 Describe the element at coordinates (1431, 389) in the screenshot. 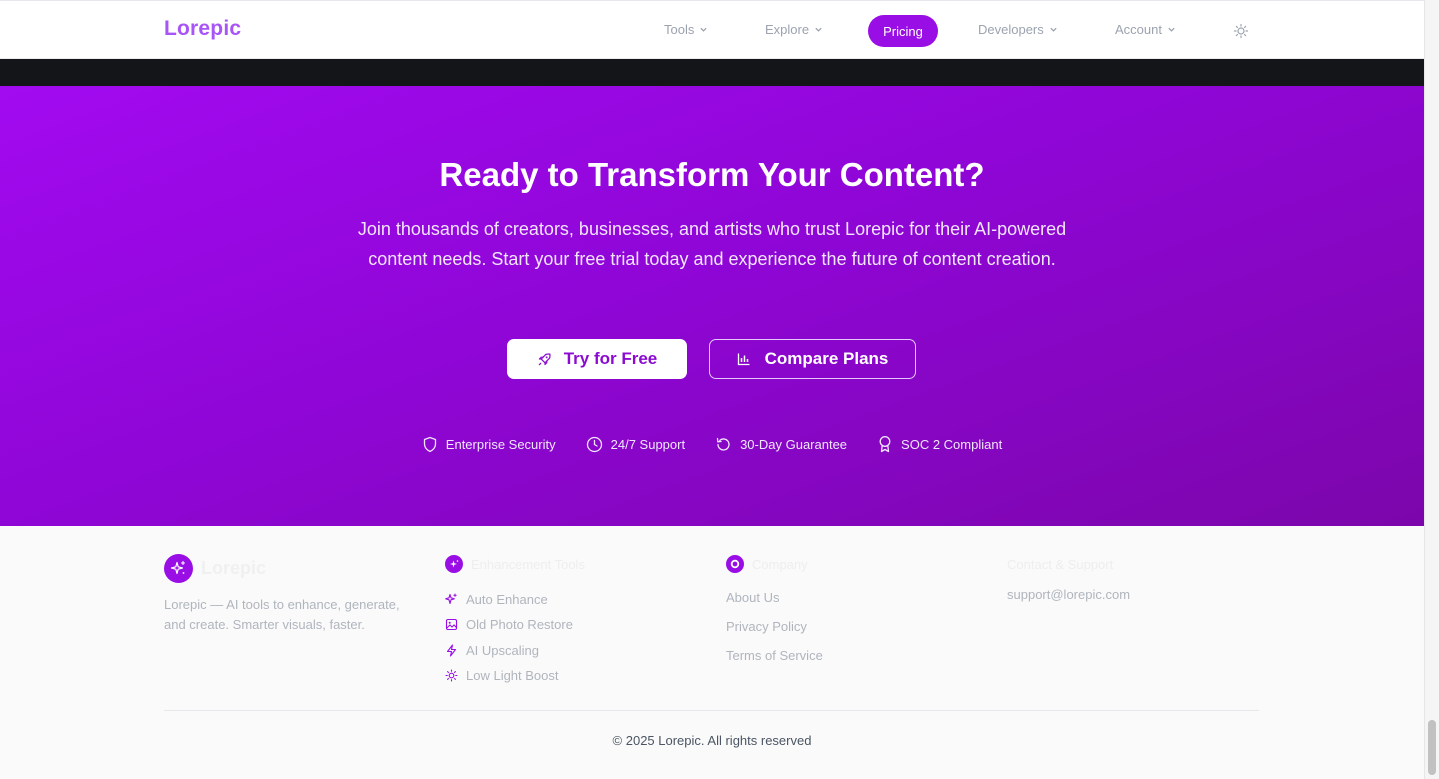

I see `scrollbar-track` at that location.